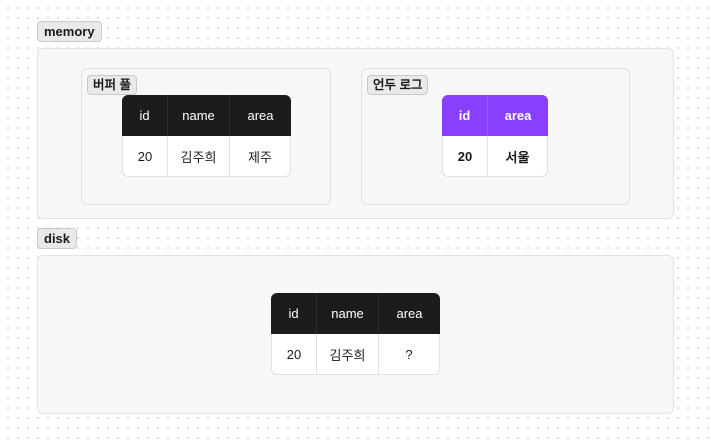 The width and height of the screenshot is (711, 441). What do you see at coordinates (518, 156) in the screenshot?
I see `cell-area: 서울` at bounding box center [518, 156].